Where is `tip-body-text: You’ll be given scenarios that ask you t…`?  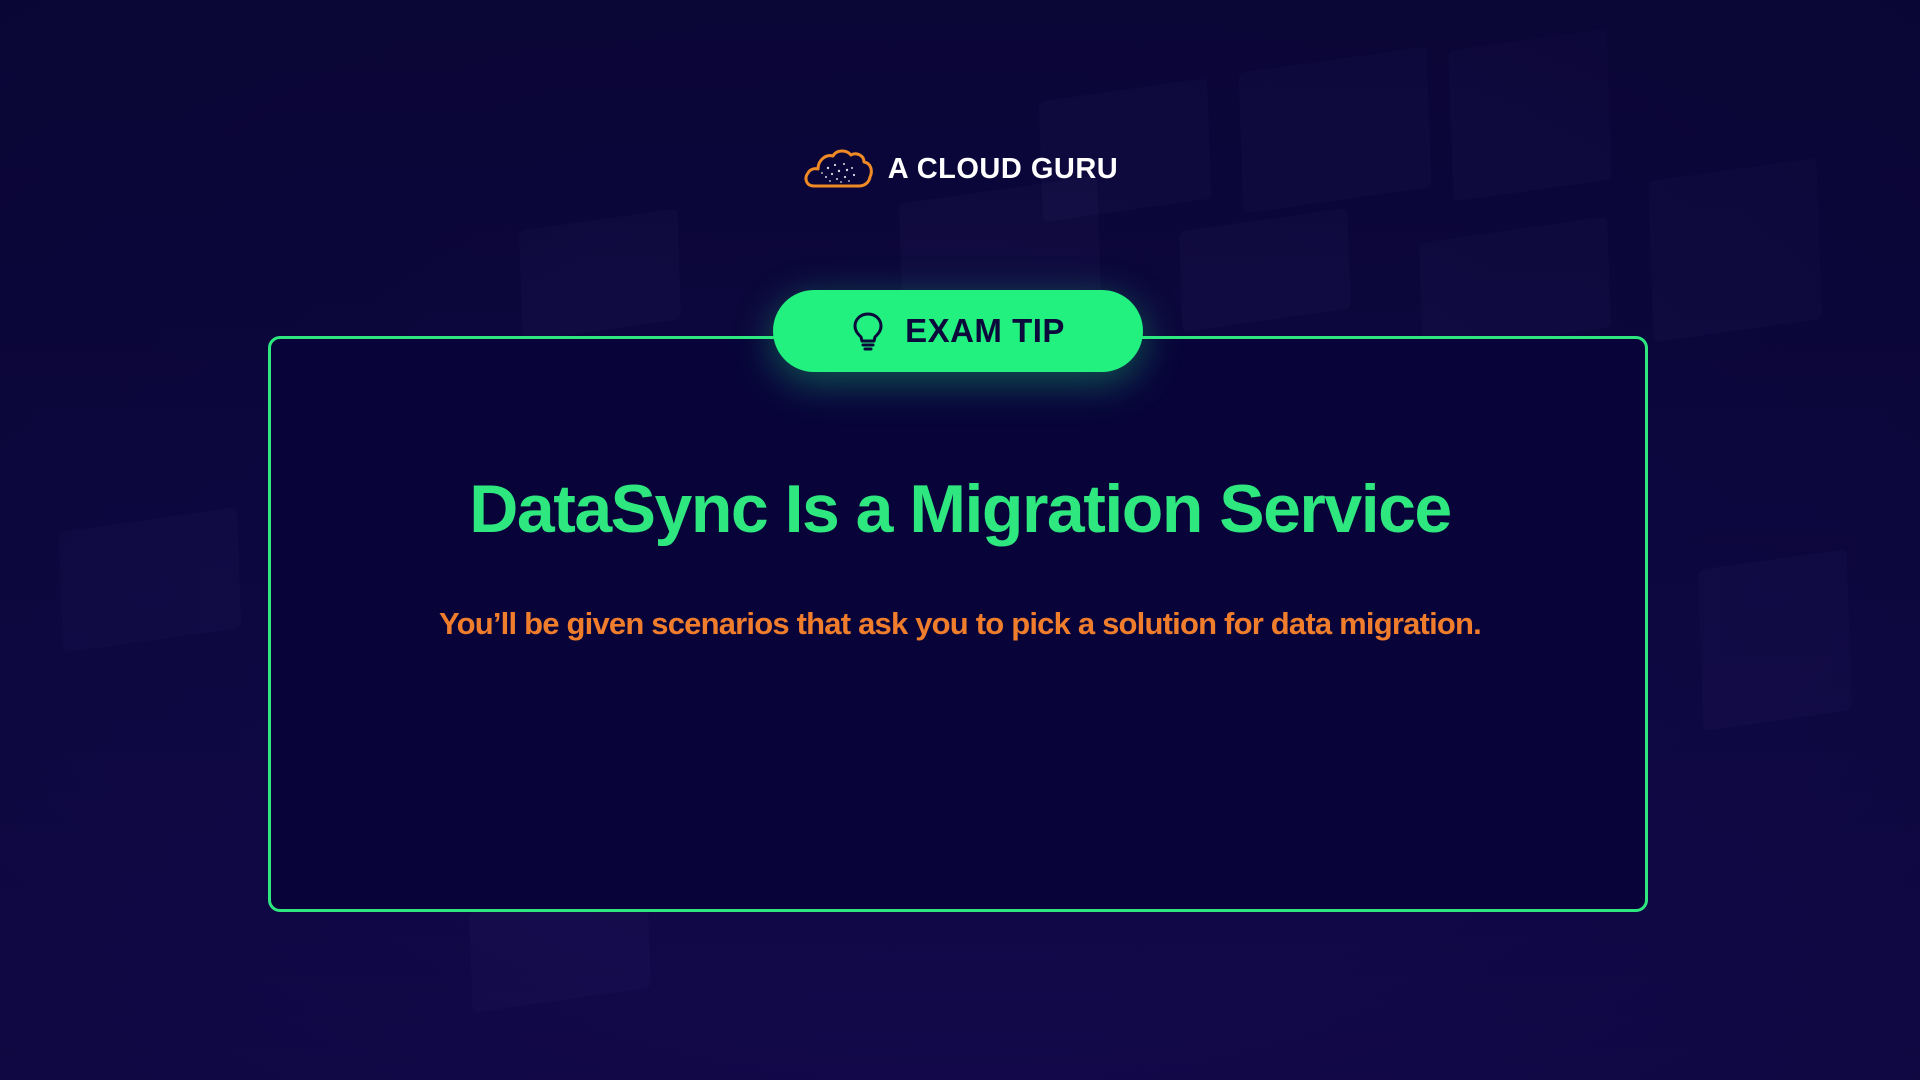
tip-body-text: You’ll be given scenarios that ask you t… is located at coordinates (960, 623).